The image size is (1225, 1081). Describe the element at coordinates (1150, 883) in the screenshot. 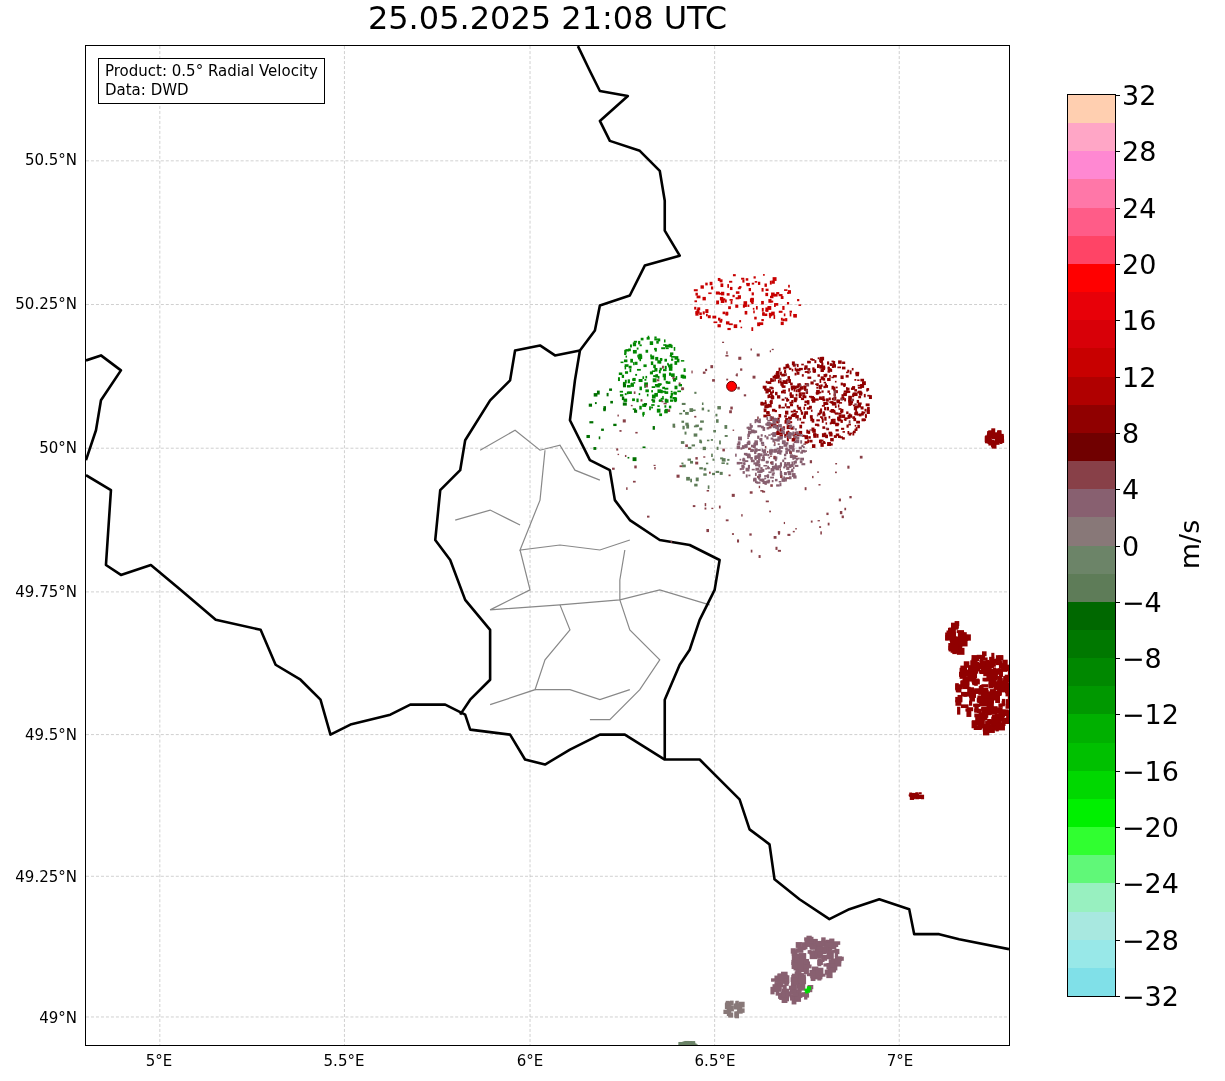

I see `scale-label: −24` at that location.